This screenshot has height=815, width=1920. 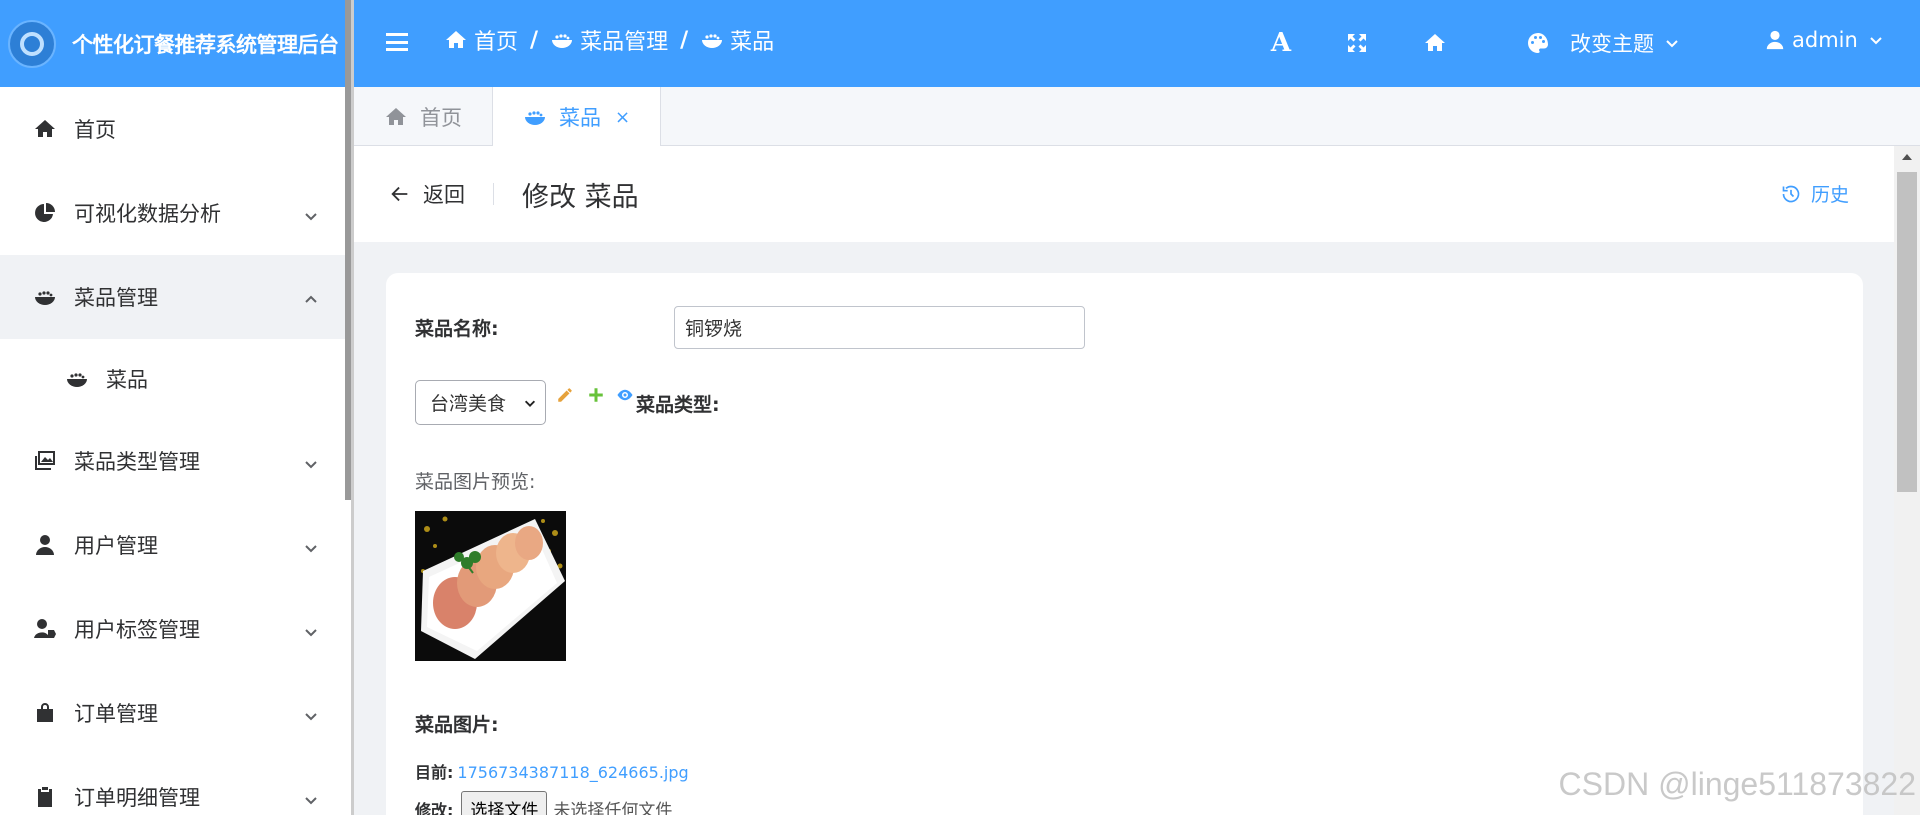 I want to click on modify-label: 修改:, so click(x=434, y=807).